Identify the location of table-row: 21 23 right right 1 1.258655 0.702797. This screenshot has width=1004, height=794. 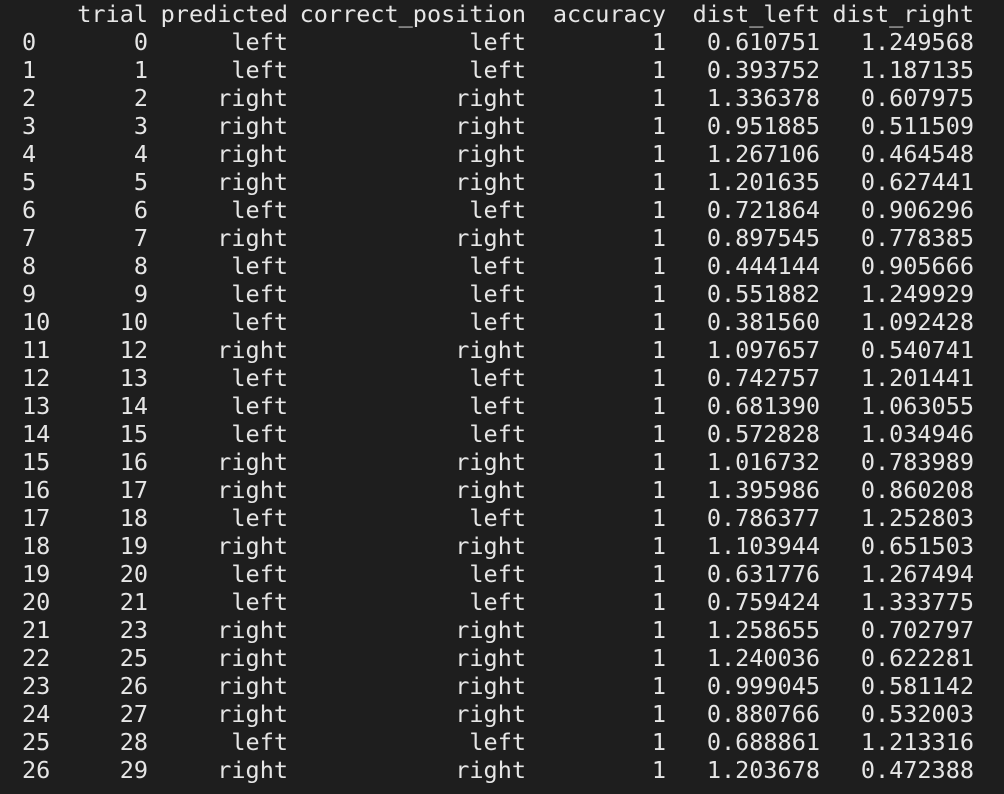
(502, 630).